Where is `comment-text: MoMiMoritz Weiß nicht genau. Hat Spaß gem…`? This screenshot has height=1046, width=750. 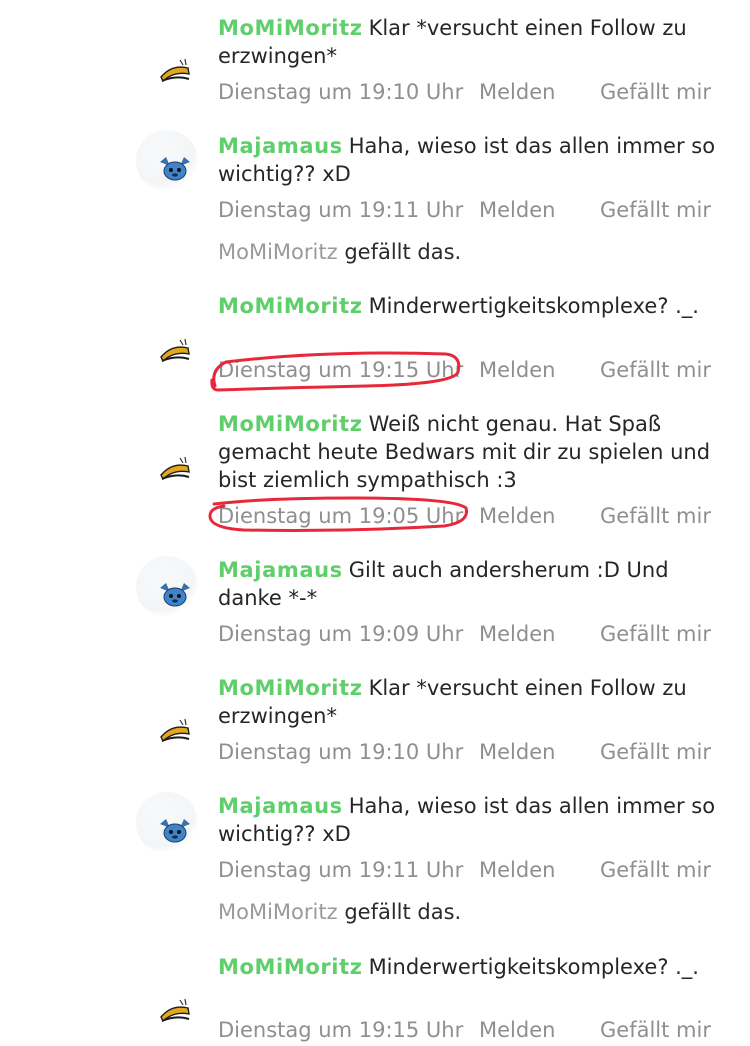
comment-text: MoMiMoritz Weiß nicht genau. Hat Spaß gem… is located at coordinates (468, 452).